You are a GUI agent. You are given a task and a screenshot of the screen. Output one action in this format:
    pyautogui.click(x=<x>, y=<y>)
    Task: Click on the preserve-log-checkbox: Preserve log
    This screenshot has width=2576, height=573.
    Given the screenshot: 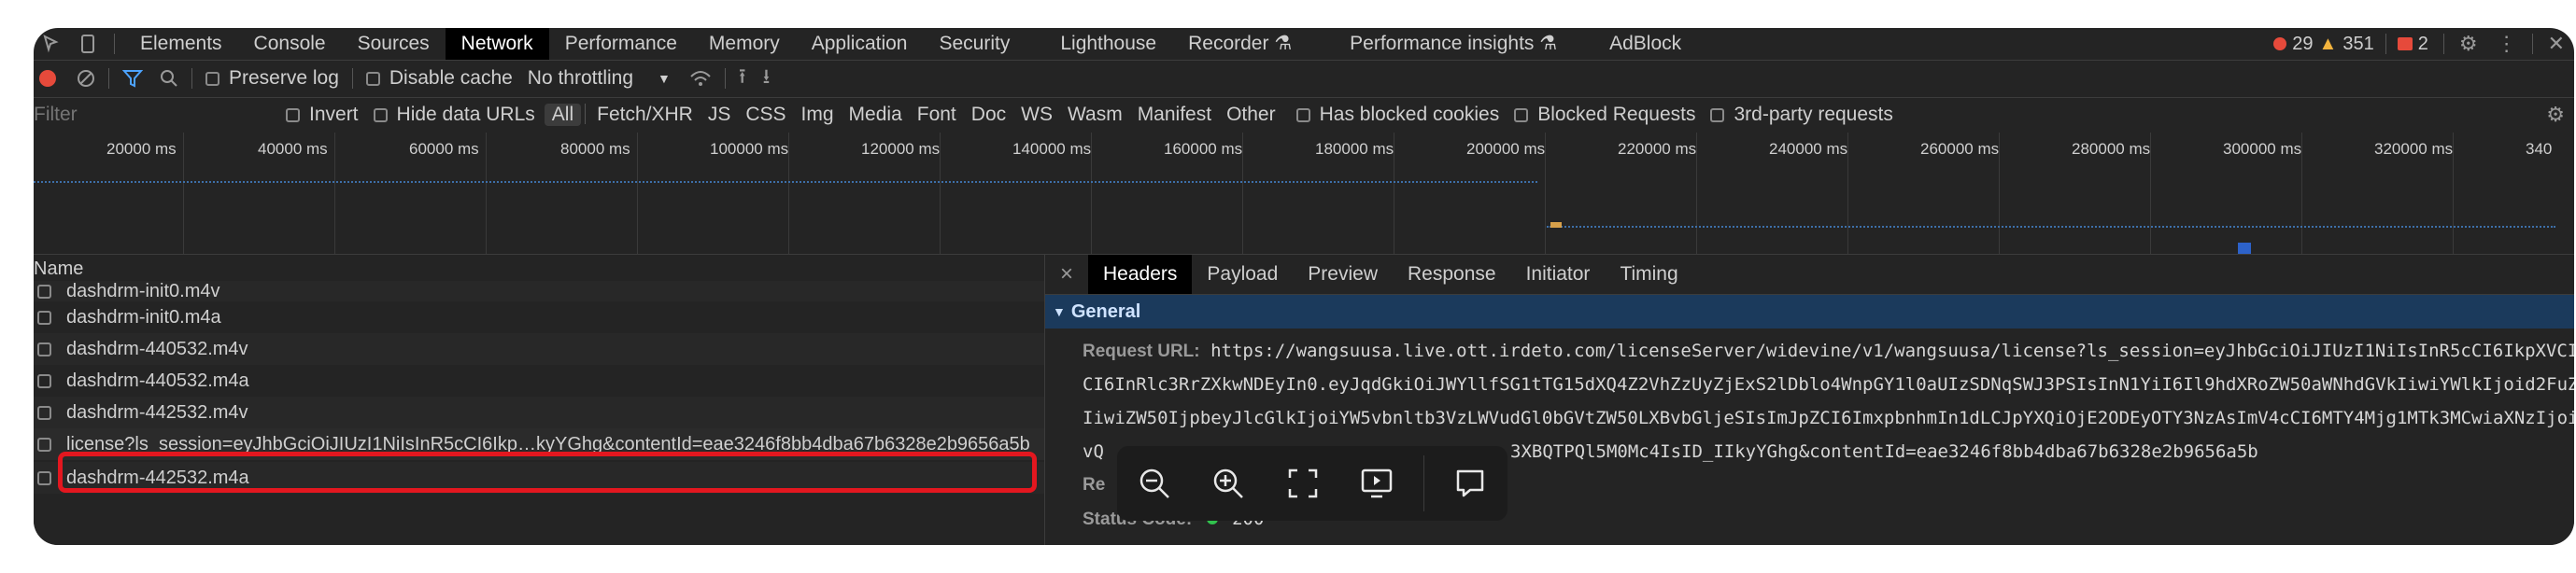 What is the action you would take?
    pyautogui.click(x=272, y=78)
    